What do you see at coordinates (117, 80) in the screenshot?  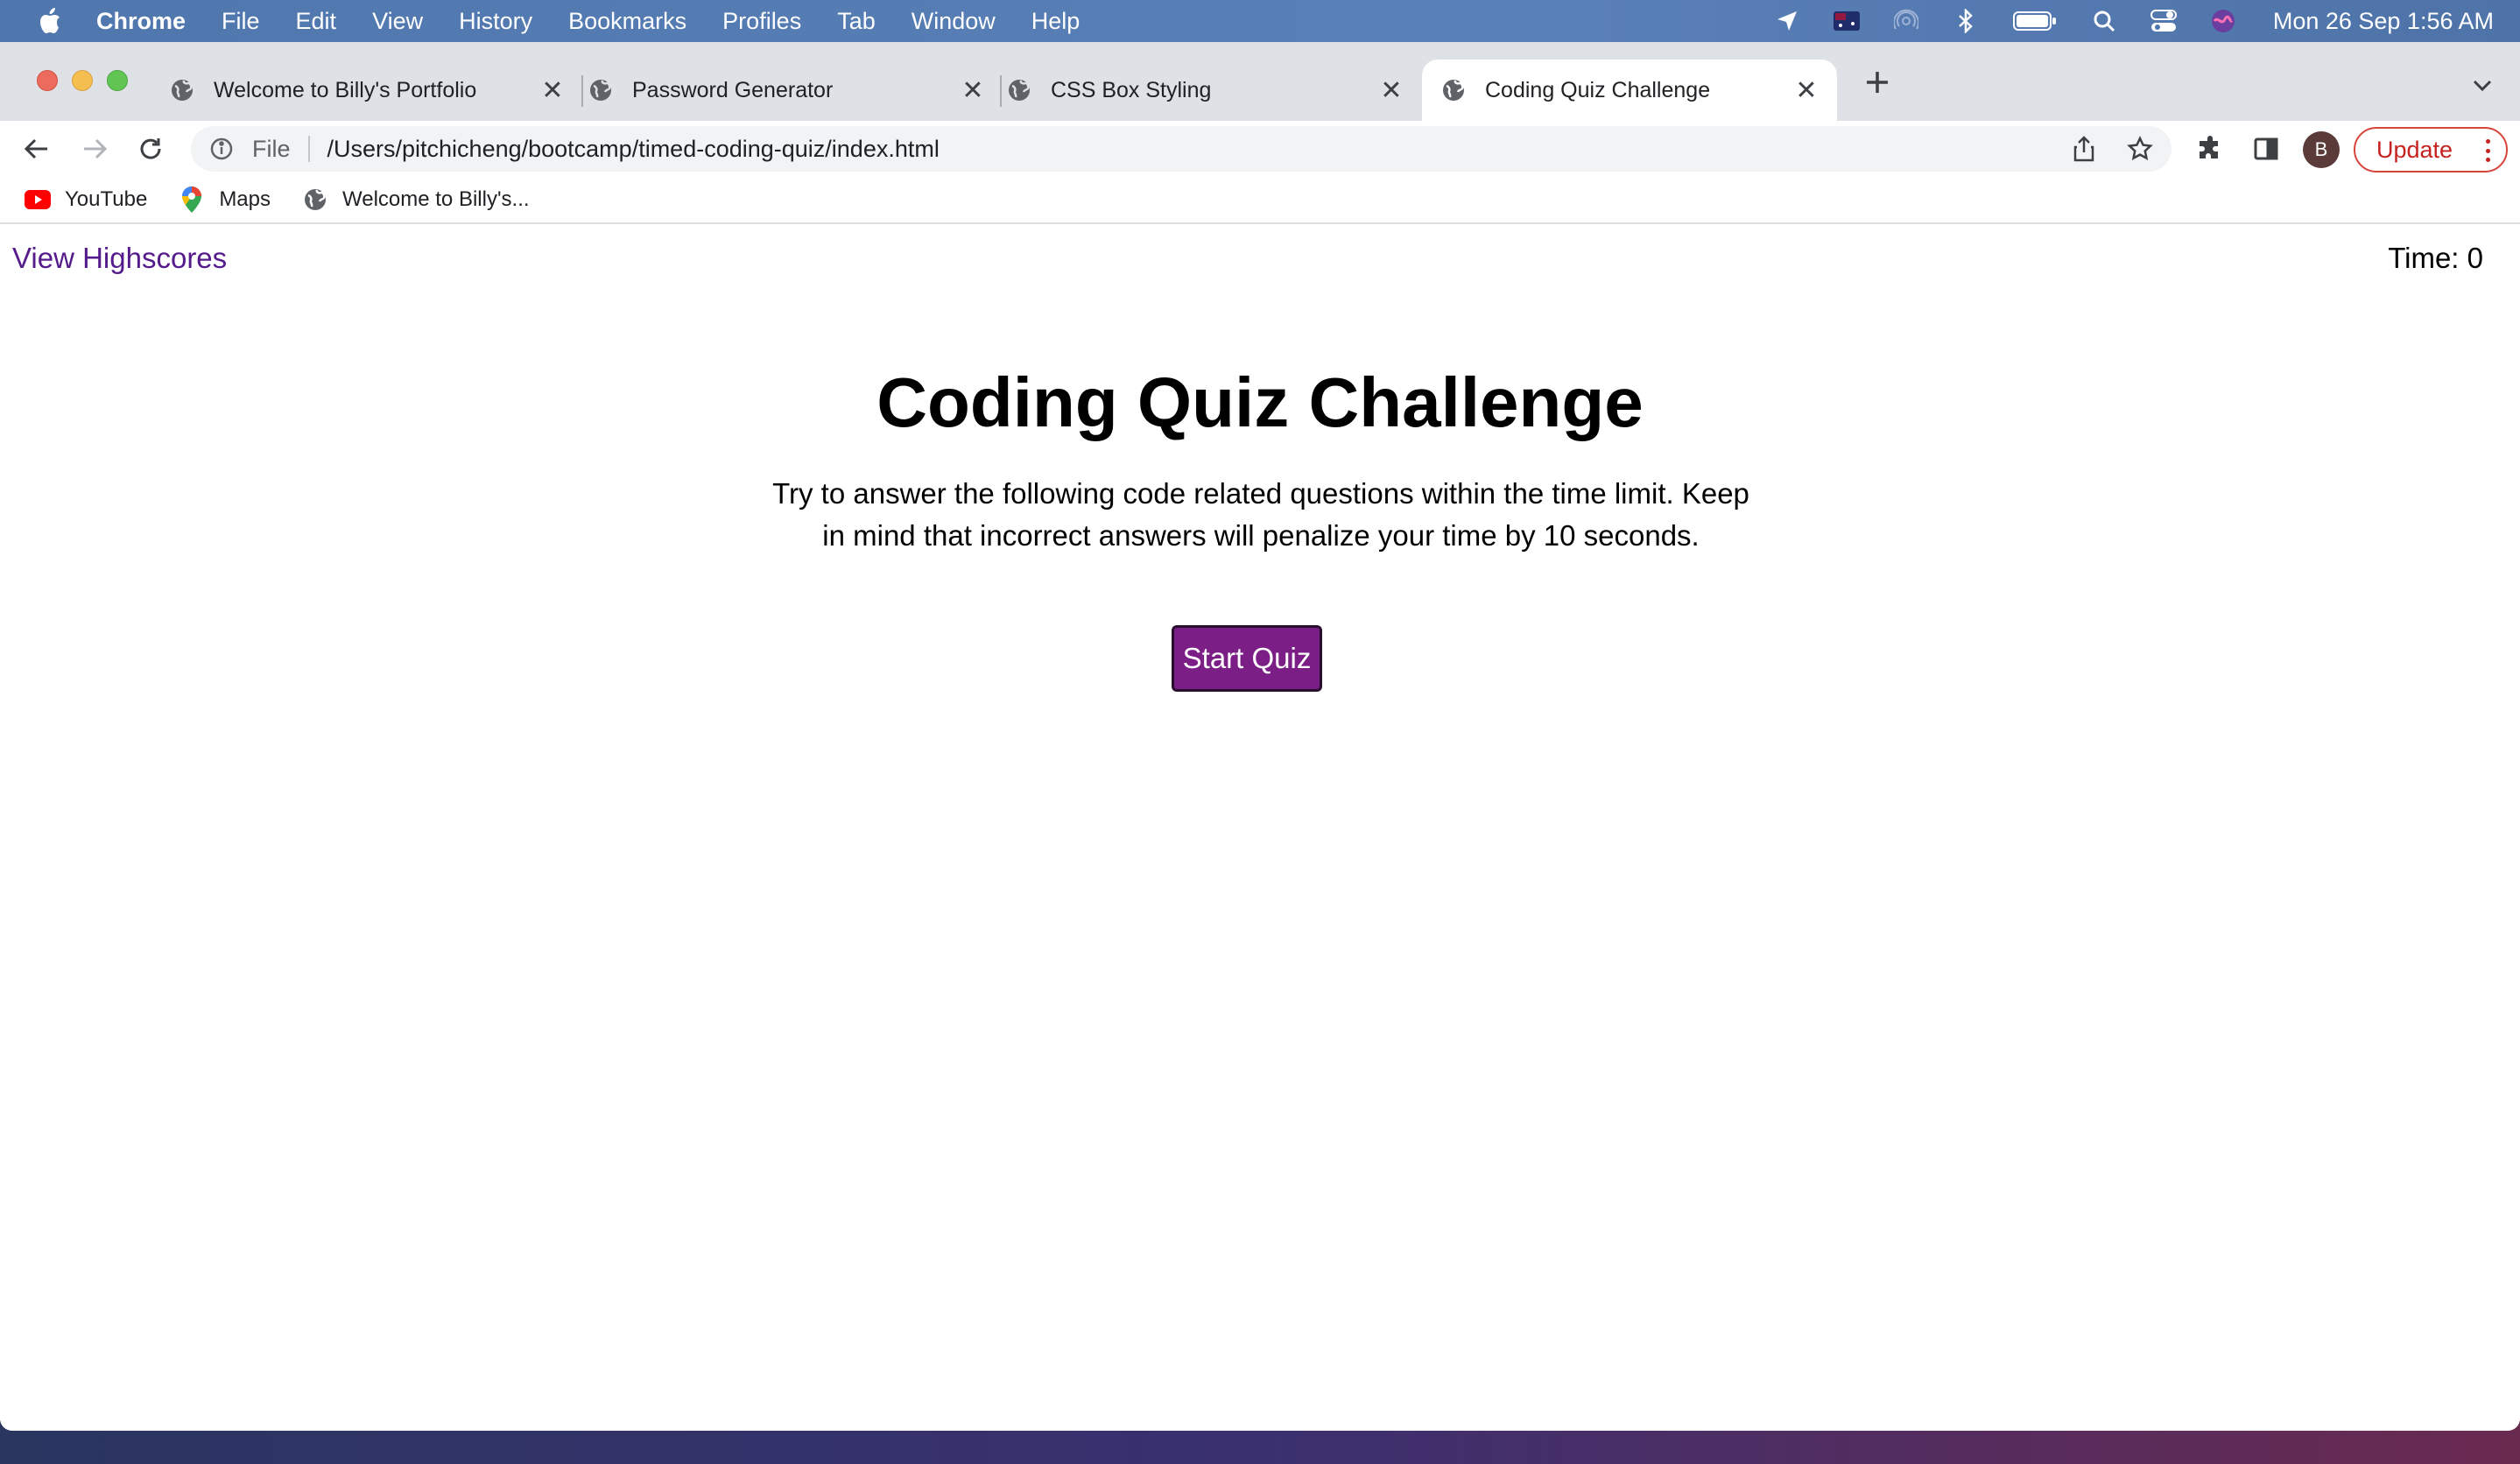 I see `window-zoom-button` at bounding box center [117, 80].